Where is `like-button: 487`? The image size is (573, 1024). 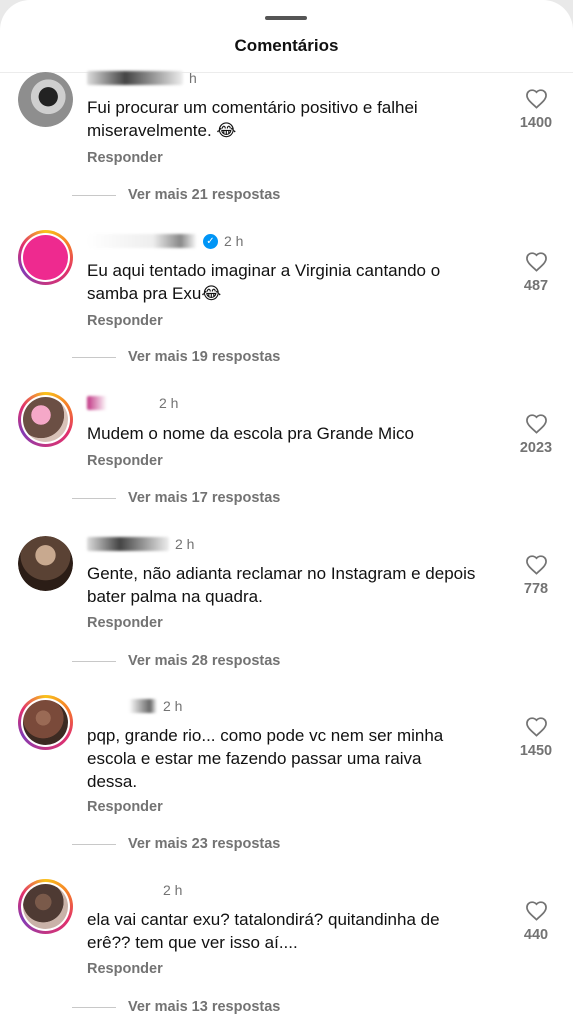
like-button: 487 is located at coordinates (536, 272).